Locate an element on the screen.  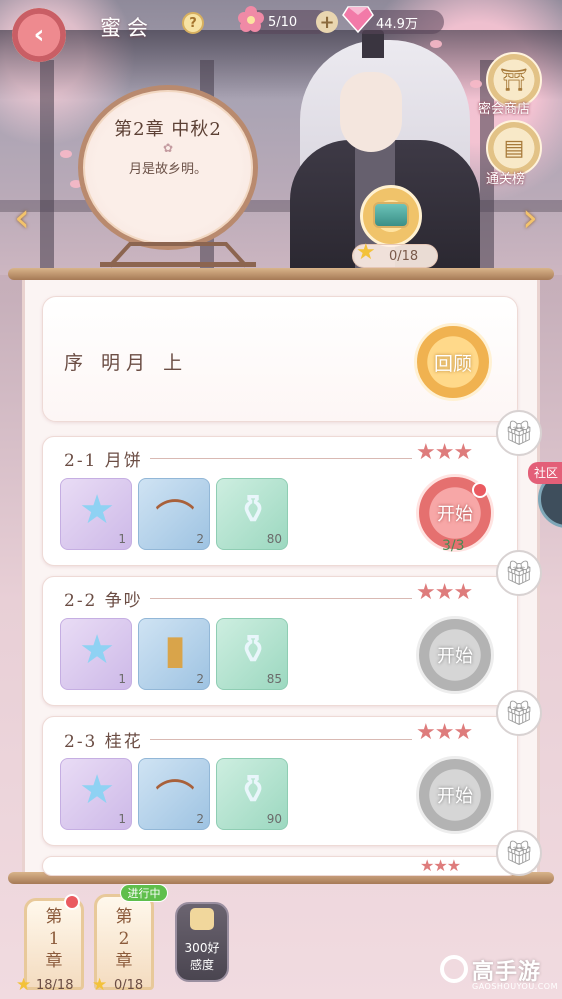
item-count: 80 is located at coordinates (274, 539).